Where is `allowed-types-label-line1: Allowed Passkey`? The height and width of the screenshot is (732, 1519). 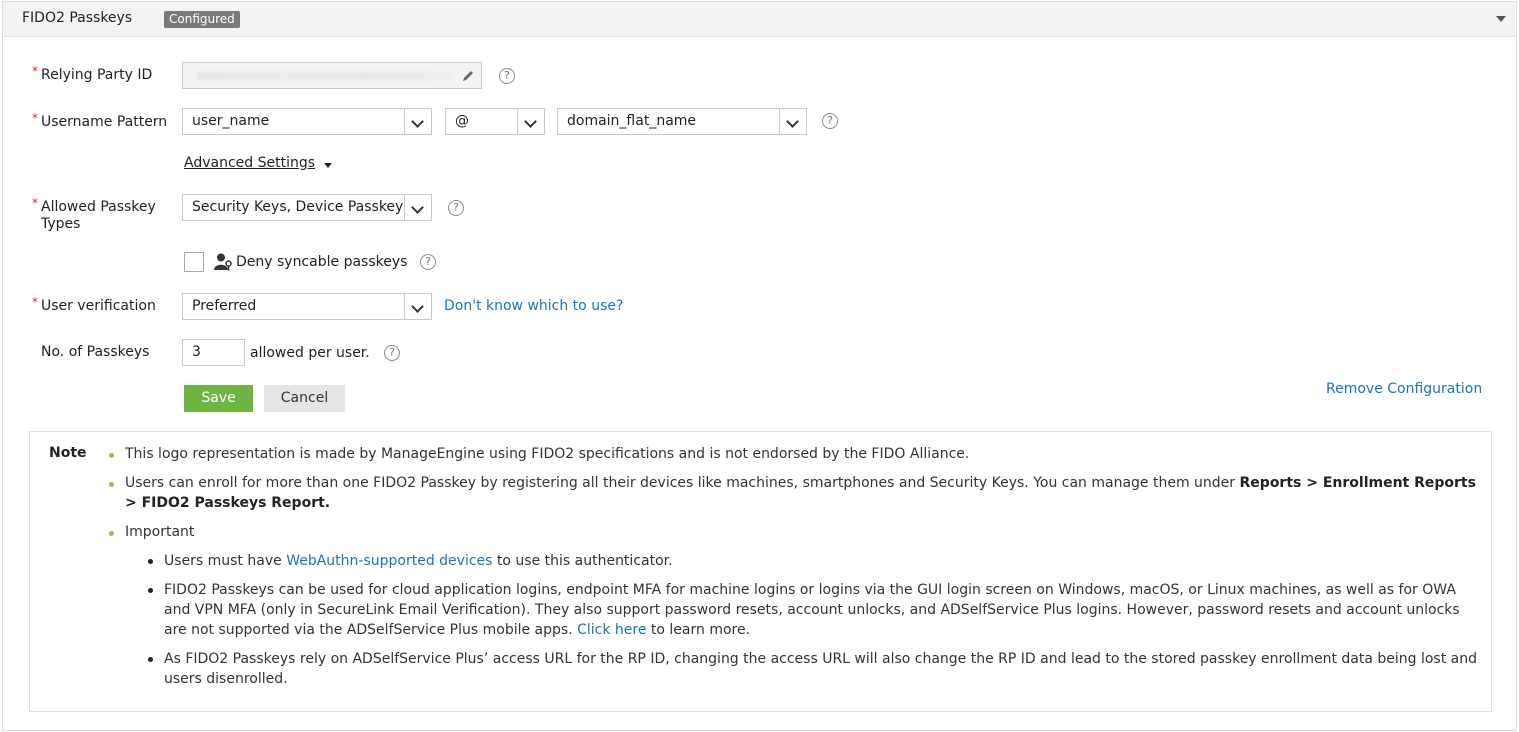
allowed-types-label-line1: Allowed Passkey is located at coordinates (98, 207).